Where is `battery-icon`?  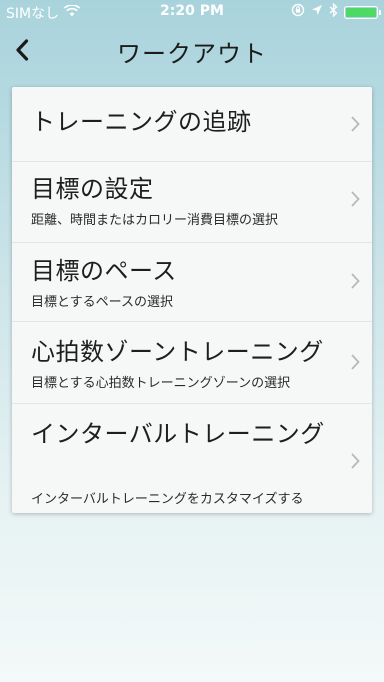 battery-icon is located at coordinates (362, 12).